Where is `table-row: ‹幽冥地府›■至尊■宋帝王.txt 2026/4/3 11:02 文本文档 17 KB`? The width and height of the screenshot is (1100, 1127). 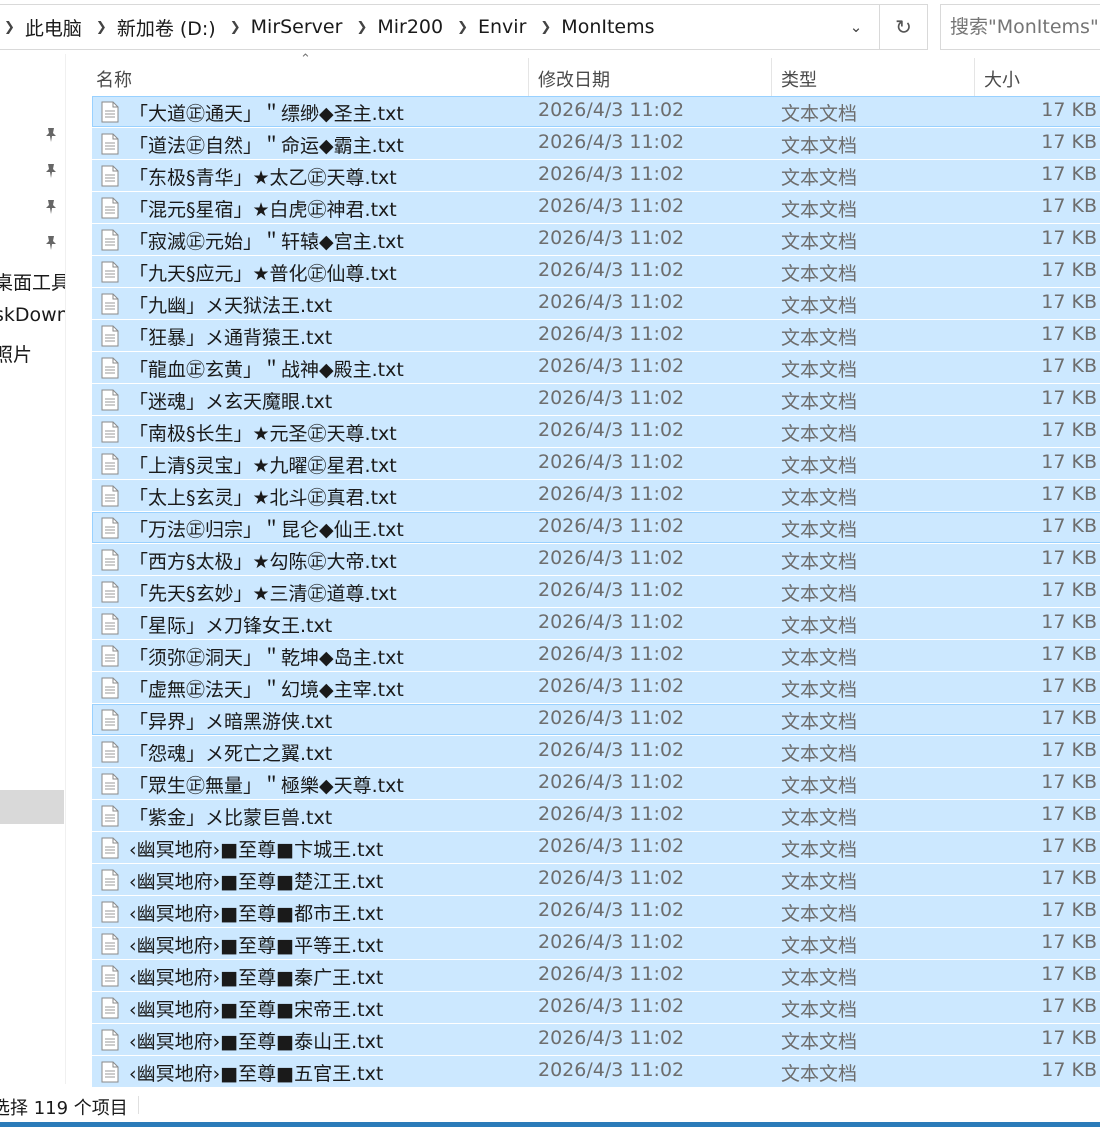
table-row: ‹幽冥地府›■至尊■宋帝王.txt 2026/4/3 11:02 文本文档 17 KB is located at coordinates (596, 1007).